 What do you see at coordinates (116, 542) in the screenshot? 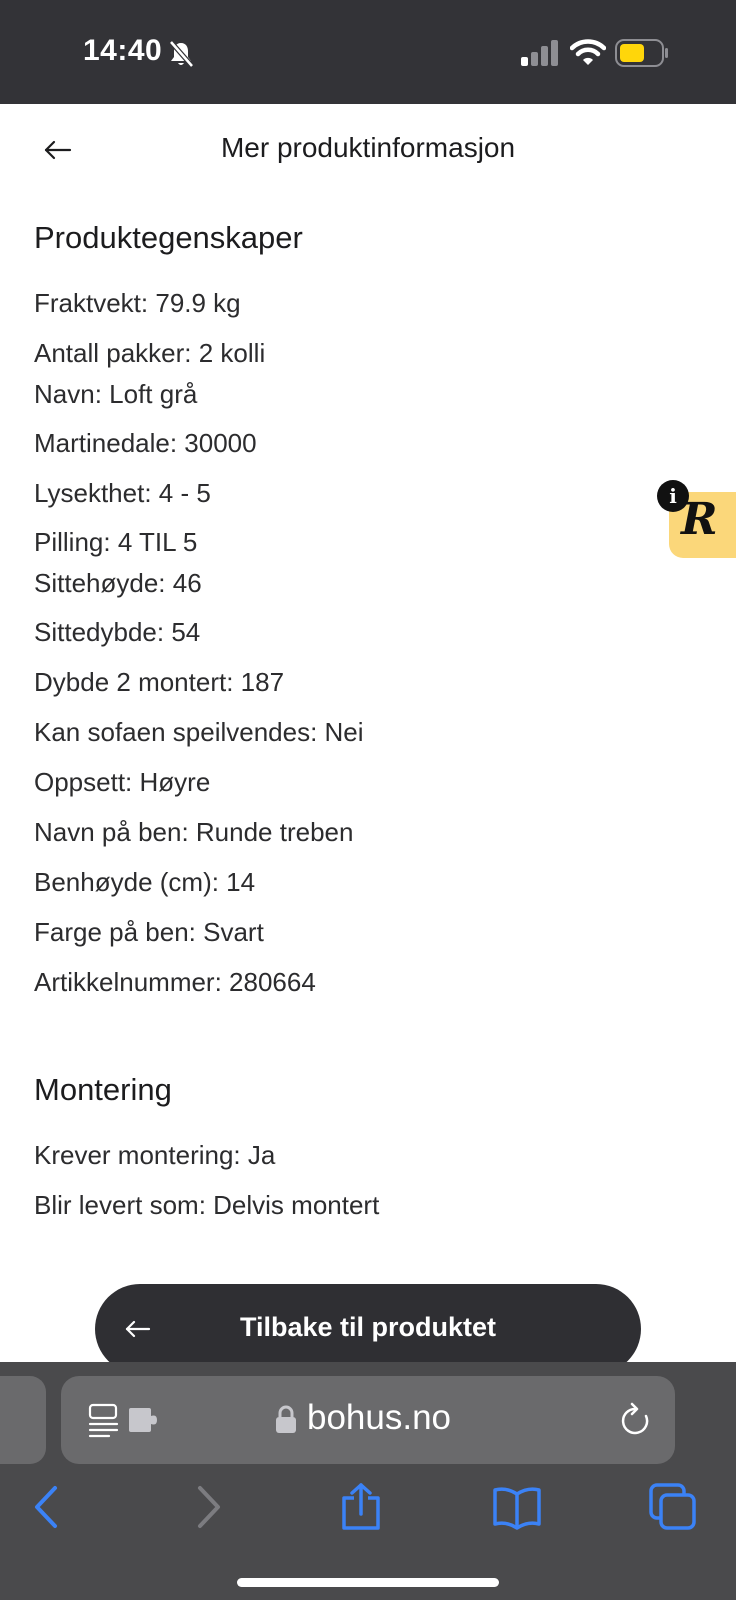
I see `spec-row: Pilling: 4 TIL 5` at bounding box center [116, 542].